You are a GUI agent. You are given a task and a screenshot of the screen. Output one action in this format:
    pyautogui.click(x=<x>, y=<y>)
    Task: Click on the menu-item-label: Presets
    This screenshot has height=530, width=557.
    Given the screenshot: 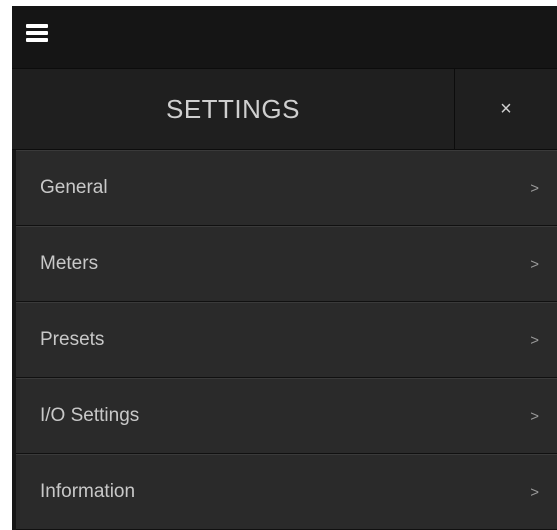 What is the action you would take?
    pyautogui.click(x=72, y=339)
    